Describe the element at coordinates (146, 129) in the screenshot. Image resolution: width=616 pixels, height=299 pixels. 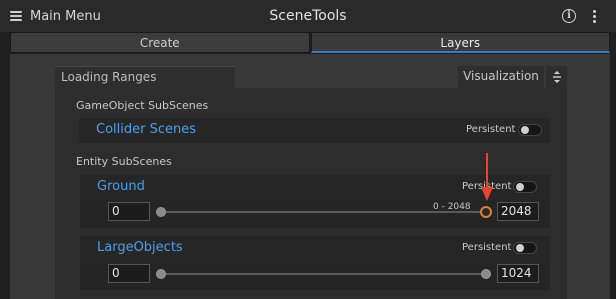
I see `scene-name: Collider Scenes` at that location.